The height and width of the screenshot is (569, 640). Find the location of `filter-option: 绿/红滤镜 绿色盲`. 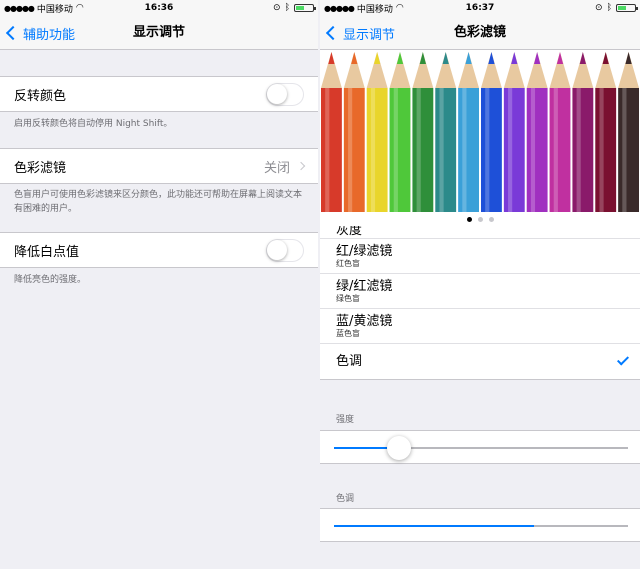

filter-option: 绿/红滤镜 绿色盲 is located at coordinates (480, 291).